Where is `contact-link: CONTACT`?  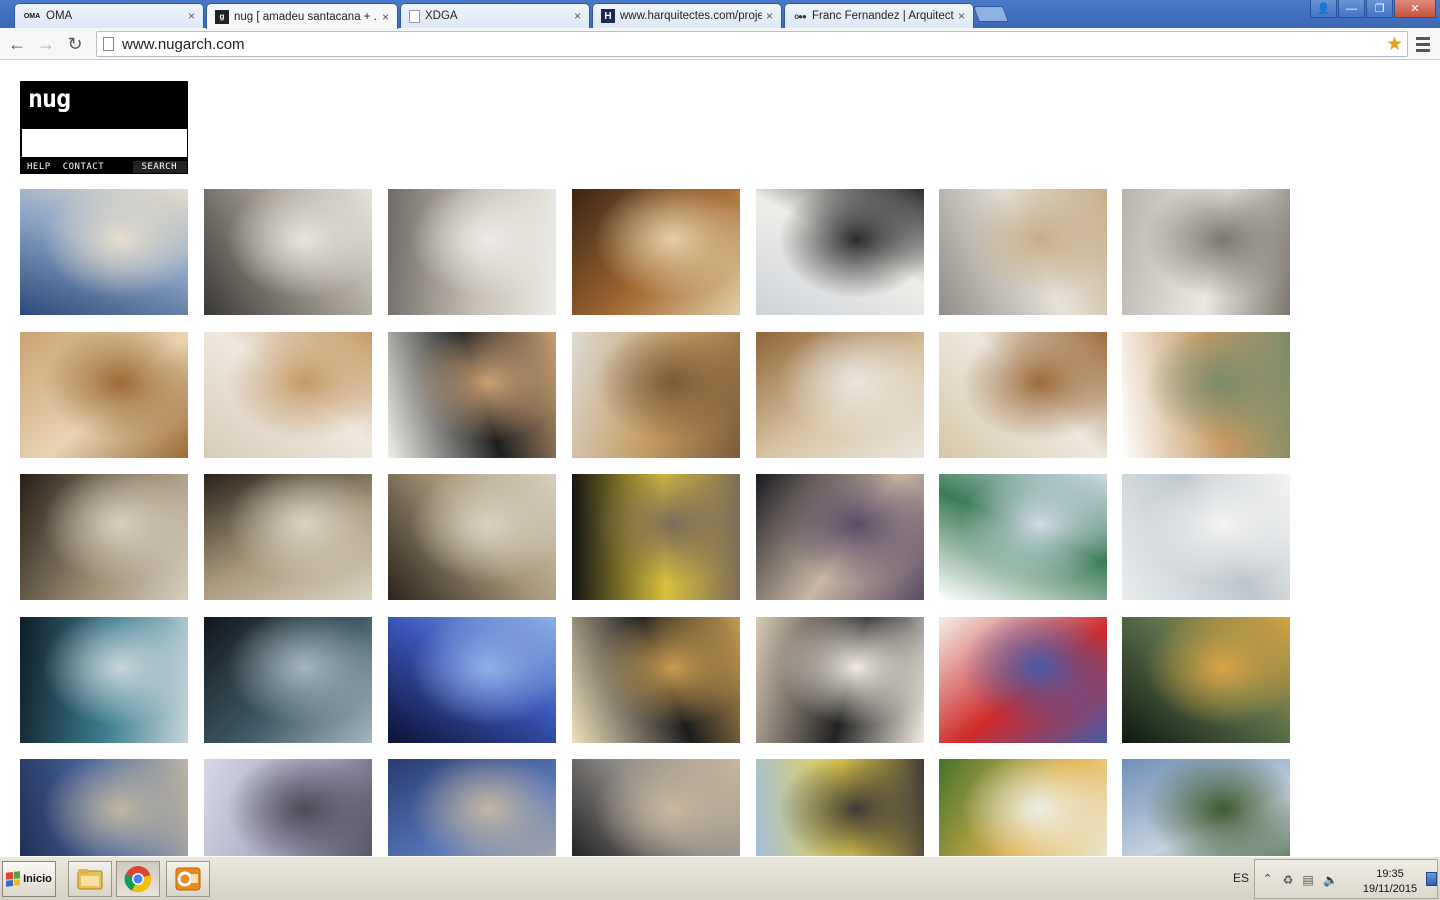
contact-link: CONTACT is located at coordinates (83, 167).